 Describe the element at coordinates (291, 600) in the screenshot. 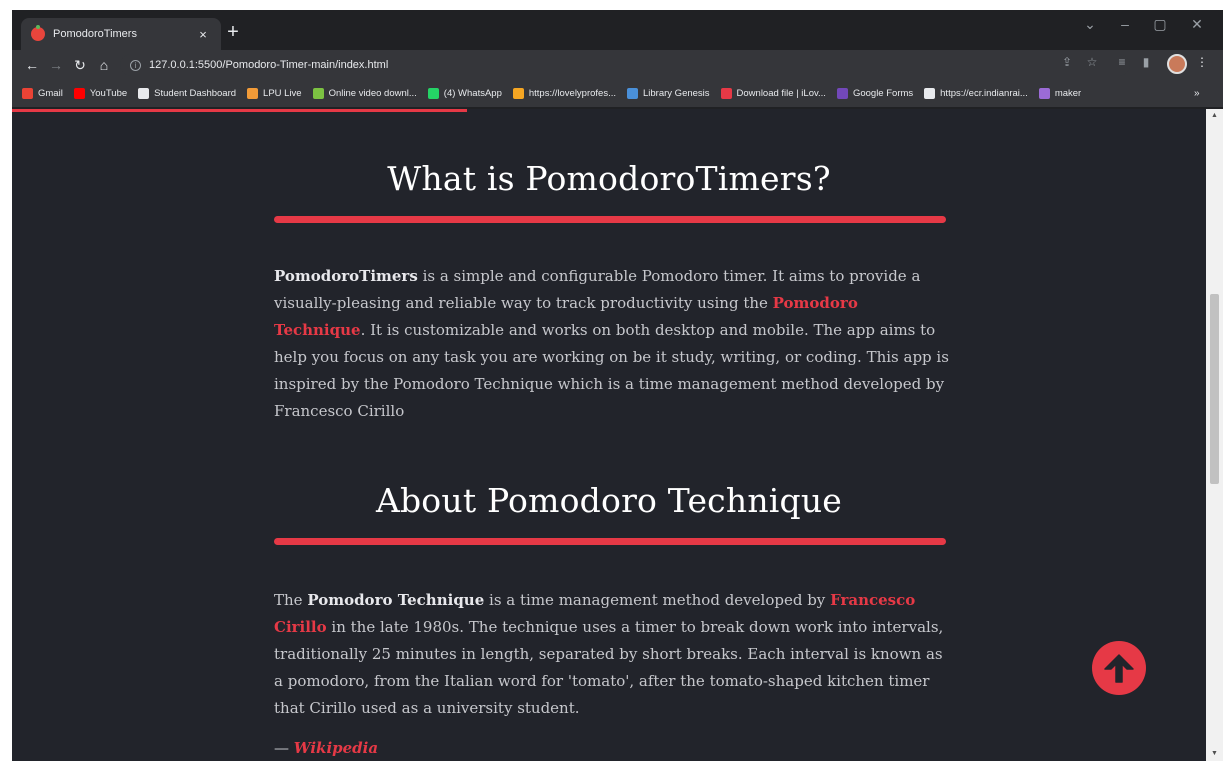

I see `about-text-0: The` at that location.